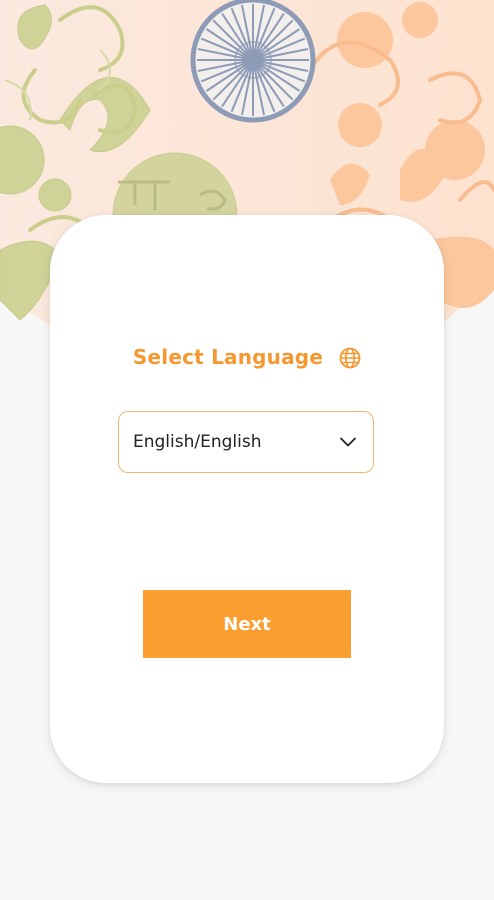 The height and width of the screenshot is (900, 494). What do you see at coordinates (228, 357) in the screenshot?
I see `page-title: Select Language` at bounding box center [228, 357].